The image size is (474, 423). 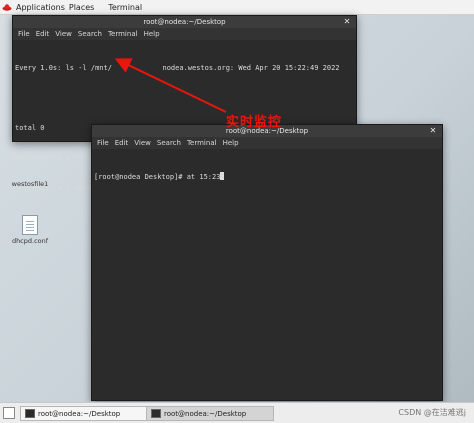 I want to click on places-menu: Places, so click(x=81, y=7).